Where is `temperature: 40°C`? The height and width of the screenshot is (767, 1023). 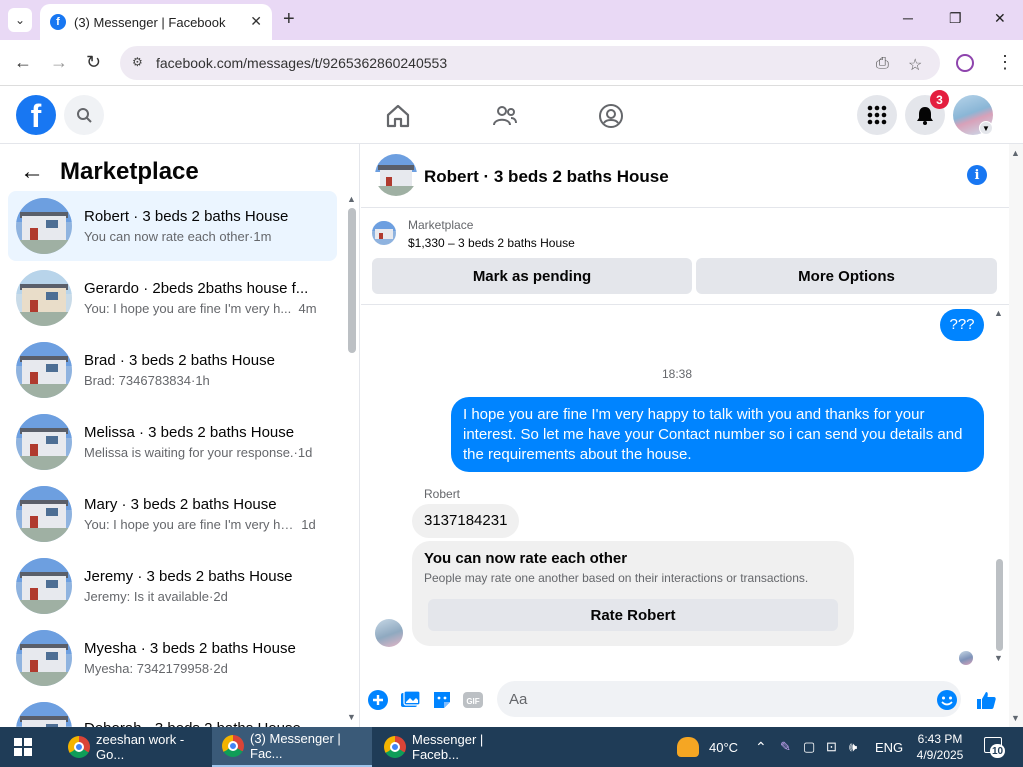
temperature: 40°C is located at coordinates (723, 747).